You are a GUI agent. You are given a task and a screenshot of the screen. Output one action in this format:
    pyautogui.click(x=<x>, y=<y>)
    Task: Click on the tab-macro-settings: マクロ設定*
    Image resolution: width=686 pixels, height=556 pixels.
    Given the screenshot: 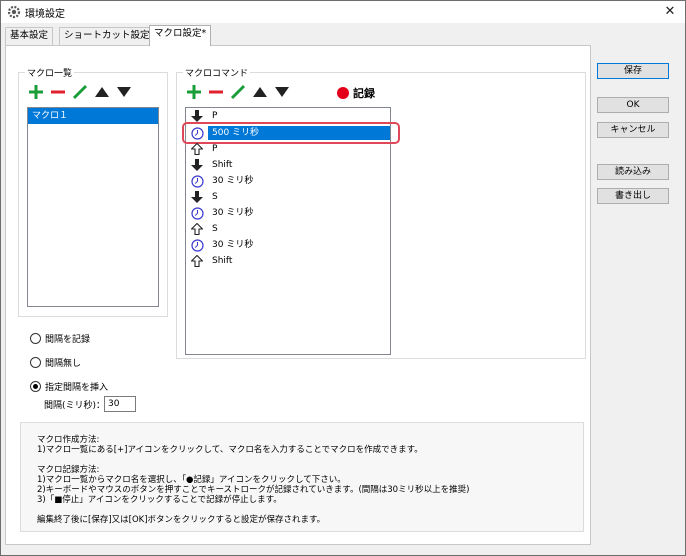 What is the action you would take?
    pyautogui.click(x=180, y=35)
    